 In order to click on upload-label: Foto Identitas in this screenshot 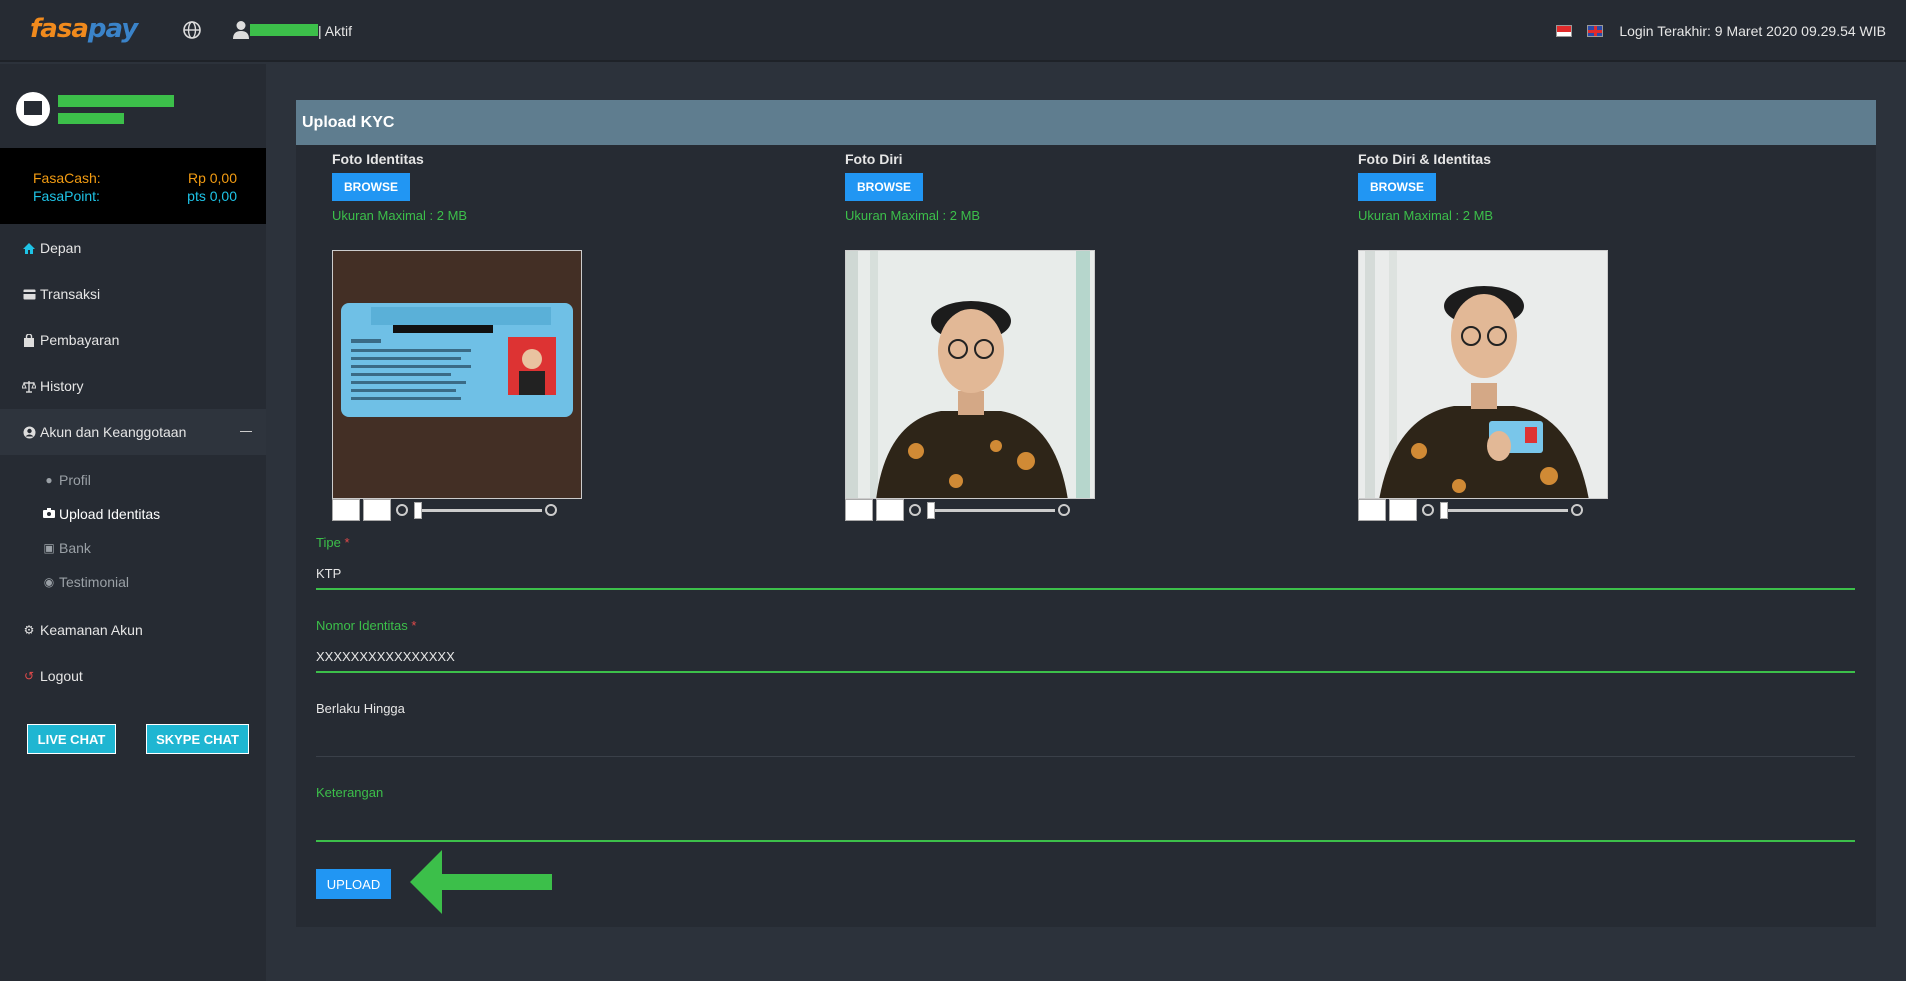, I will do `click(378, 159)`.